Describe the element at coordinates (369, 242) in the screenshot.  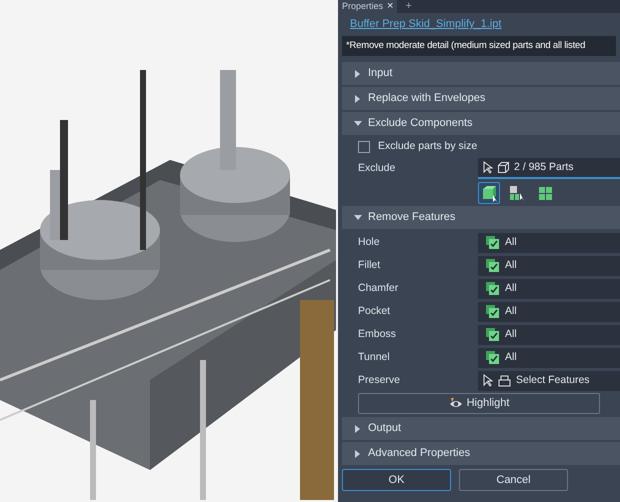
I see `field-label: Hole` at that location.